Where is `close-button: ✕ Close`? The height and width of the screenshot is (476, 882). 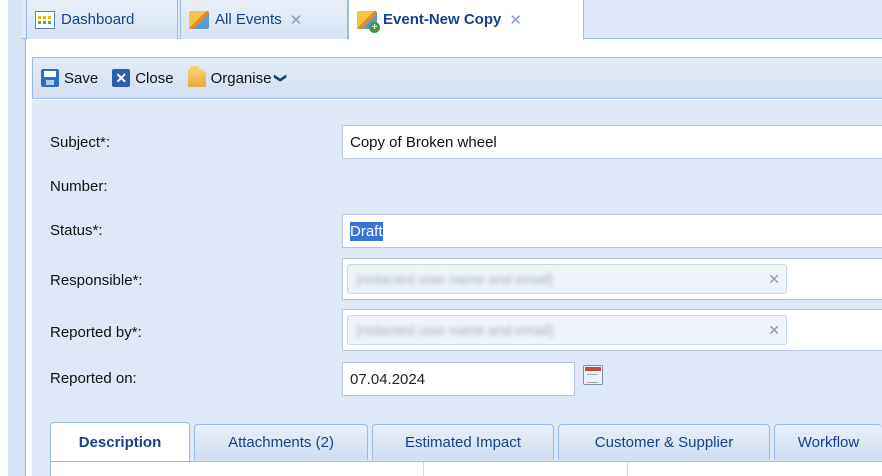
close-button: ✕ Close is located at coordinates (143, 78).